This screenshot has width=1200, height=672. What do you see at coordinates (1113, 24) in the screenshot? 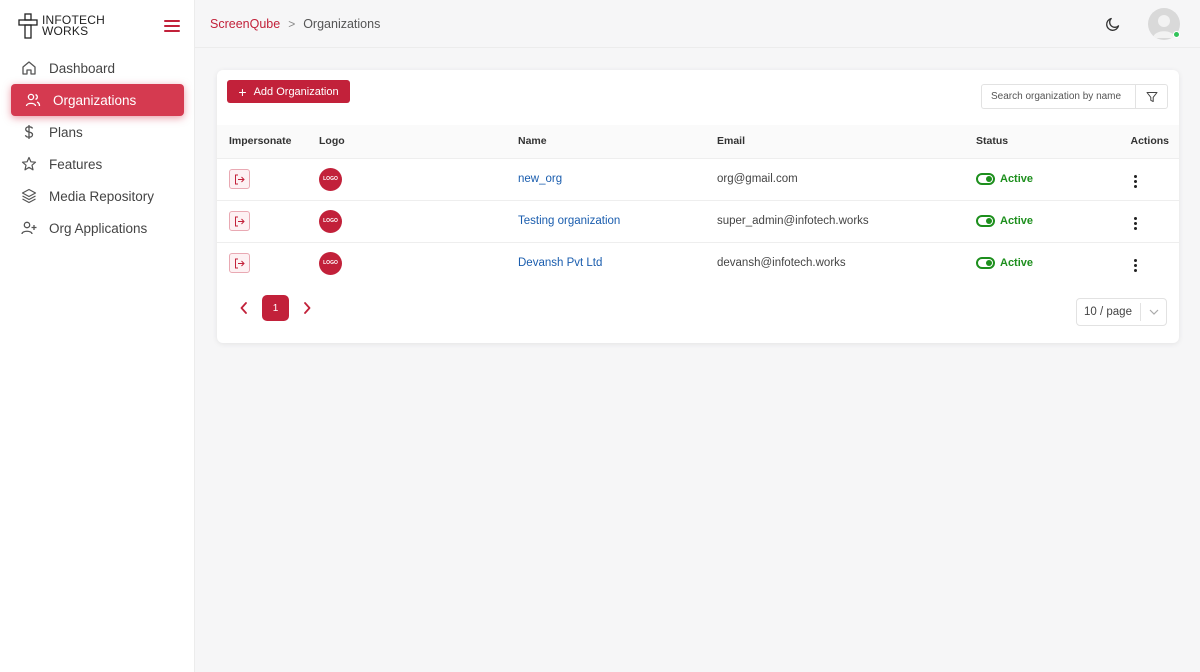
I see `moon-icon` at bounding box center [1113, 24].